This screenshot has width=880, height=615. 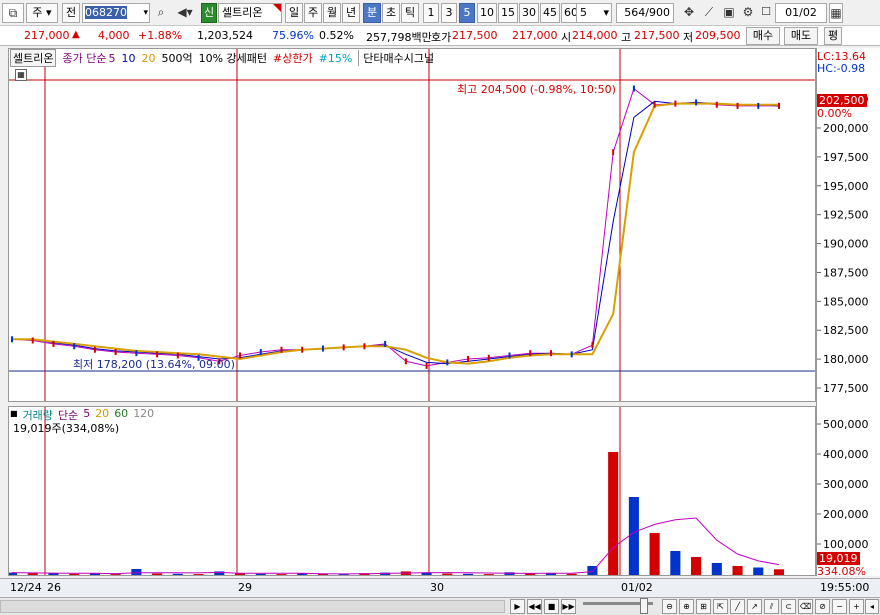 What do you see at coordinates (209, 13) in the screenshot?
I see `new-badge: 신` at bounding box center [209, 13].